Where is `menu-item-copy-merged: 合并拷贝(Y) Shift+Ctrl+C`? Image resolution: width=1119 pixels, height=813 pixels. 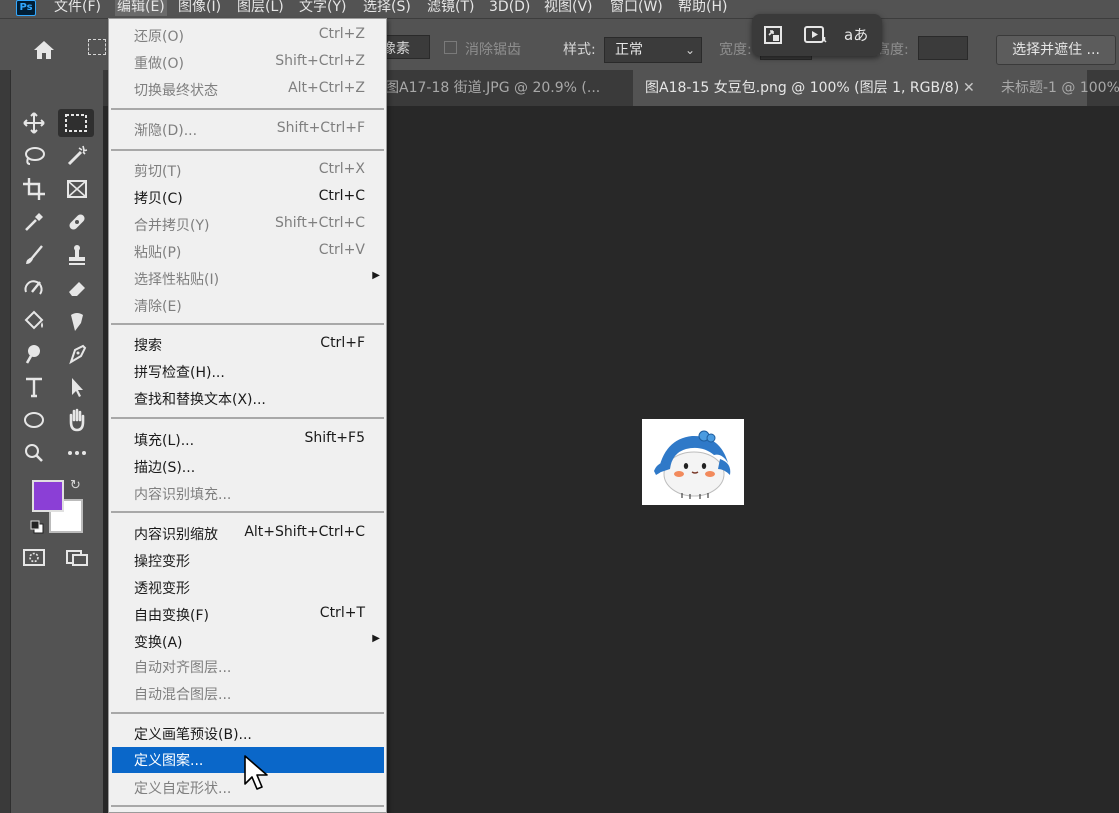 menu-item-copy-merged: 合并拷贝(Y) Shift+Ctrl+C is located at coordinates (247, 225).